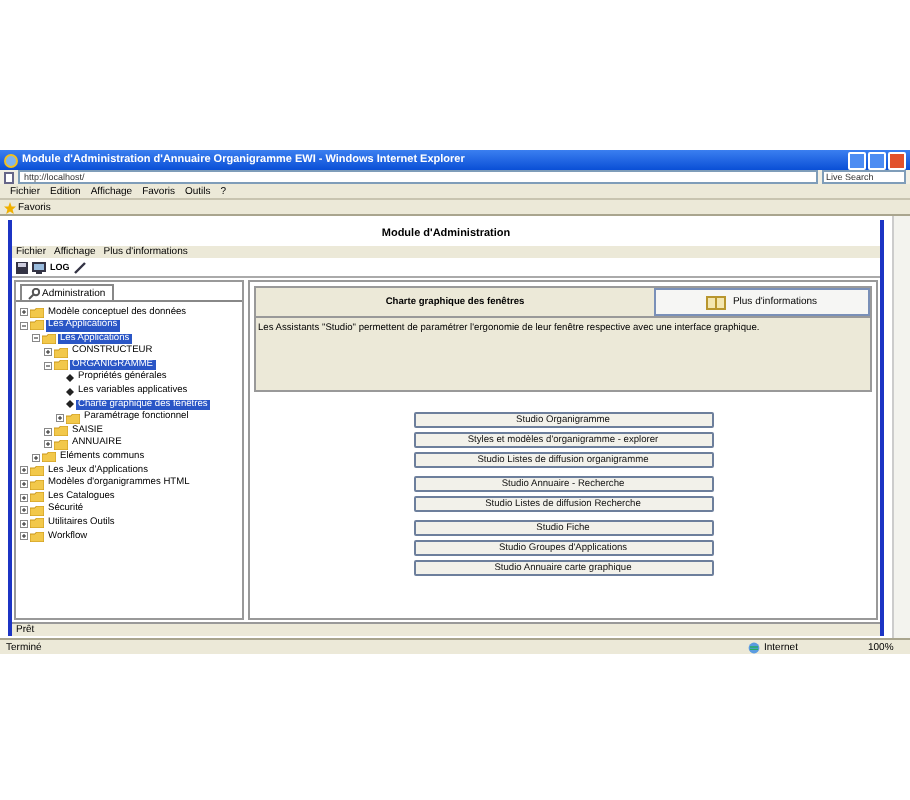 This screenshot has height=800, width=910. Describe the element at coordinates (857, 160) in the screenshot. I see `minimize-button` at that location.